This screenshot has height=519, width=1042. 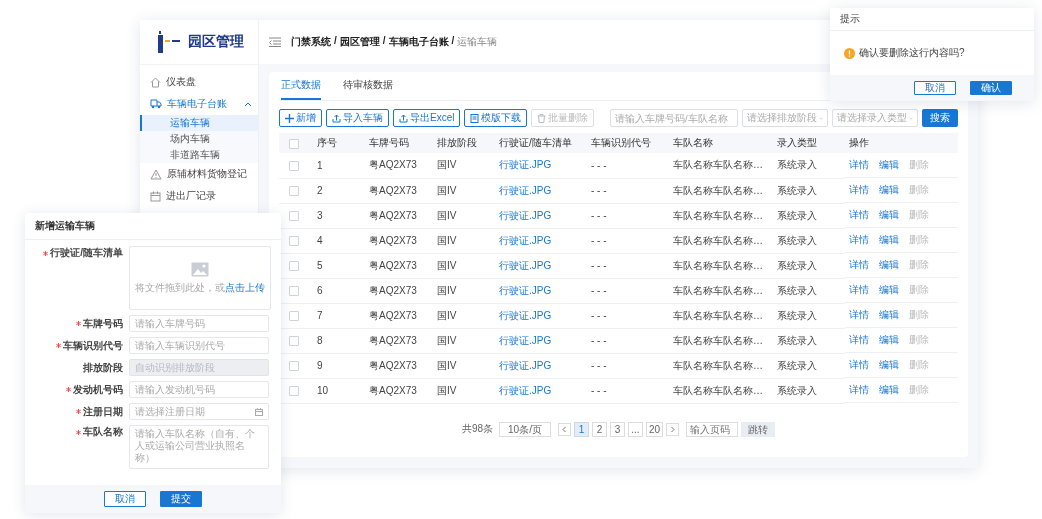 I want to click on dialog-button: 提交, so click(x=181, y=499).